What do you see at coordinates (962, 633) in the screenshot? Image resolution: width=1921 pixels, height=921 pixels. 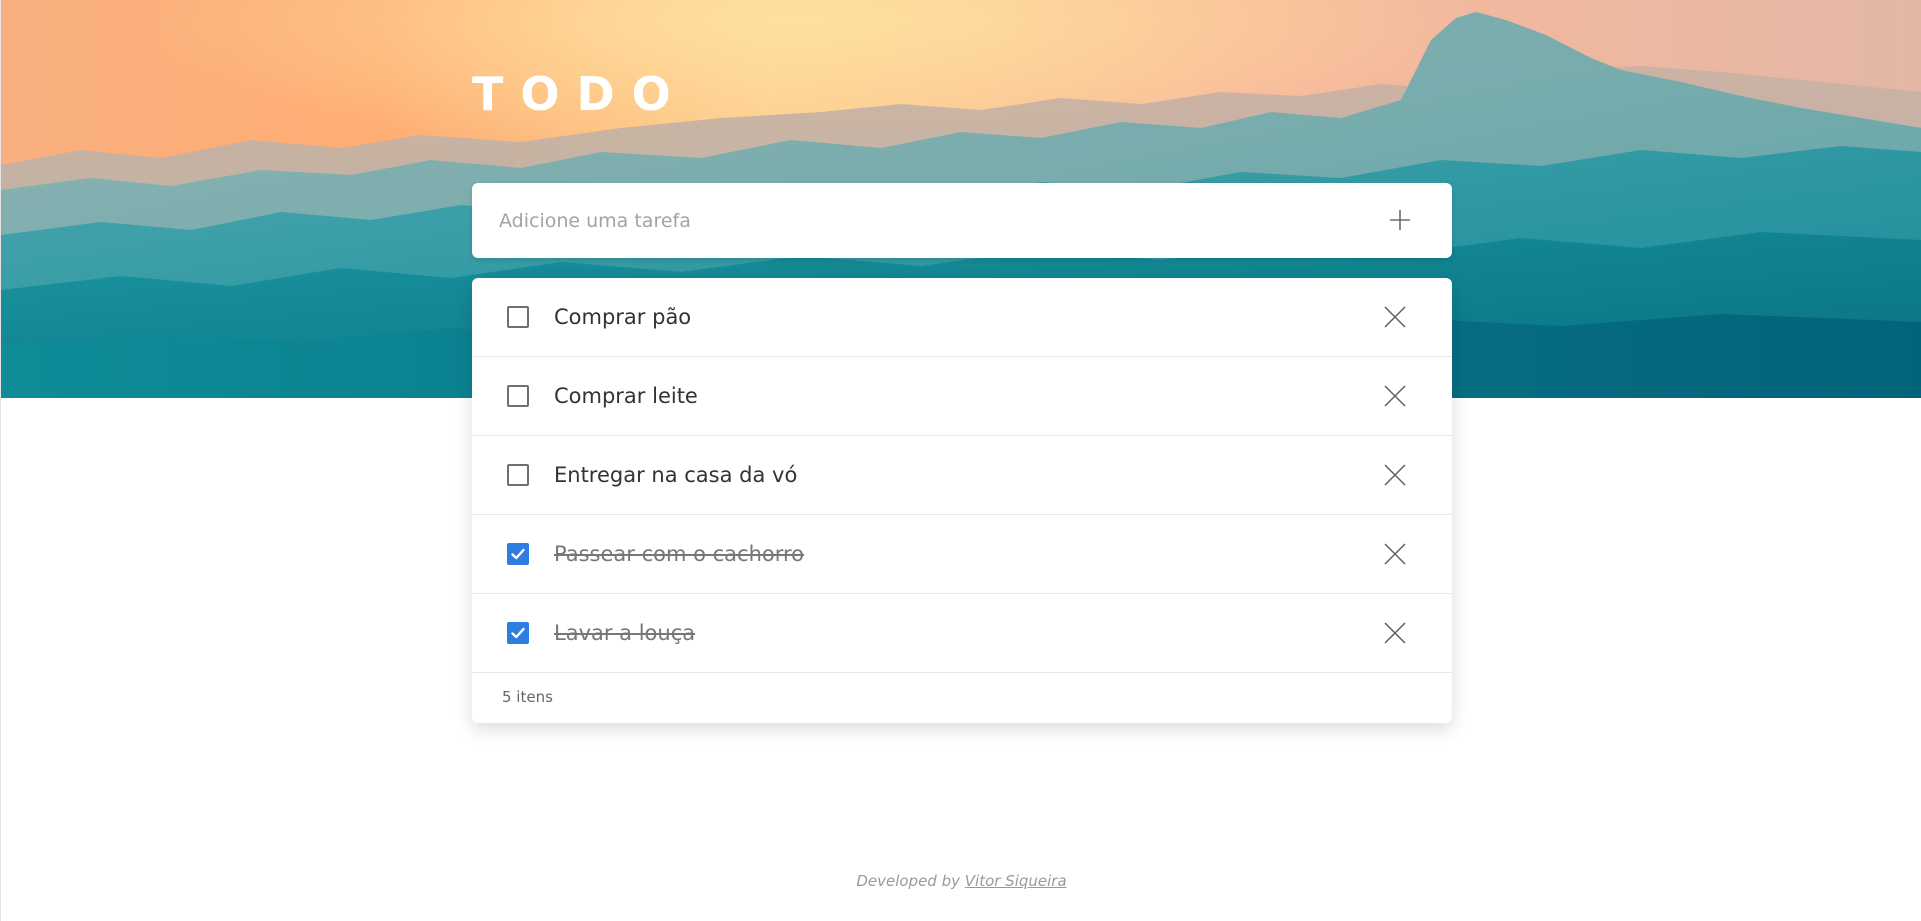 I see `todo-item: Lavar a louça` at bounding box center [962, 633].